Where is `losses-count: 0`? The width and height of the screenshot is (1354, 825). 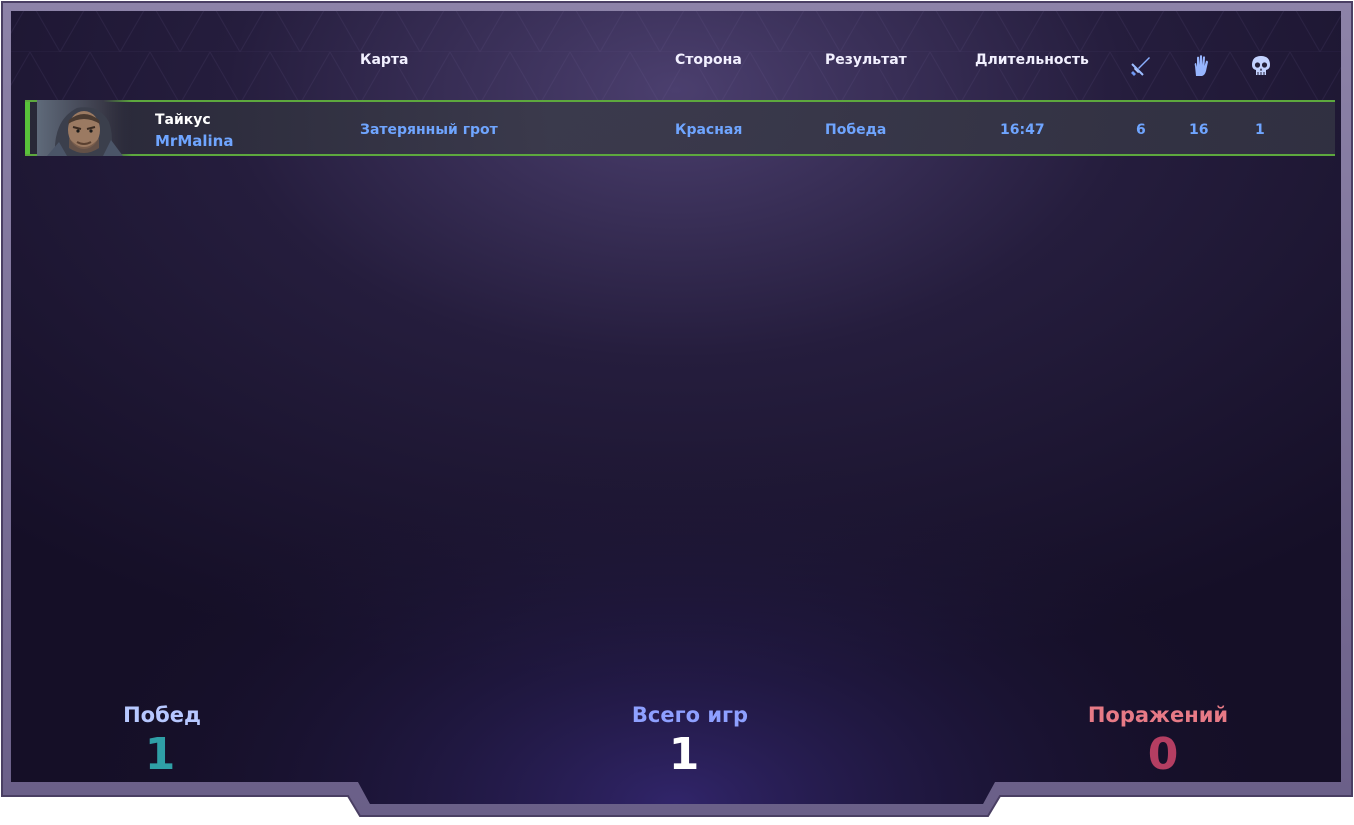
losses-count: 0 is located at coordinates (1163, 754).